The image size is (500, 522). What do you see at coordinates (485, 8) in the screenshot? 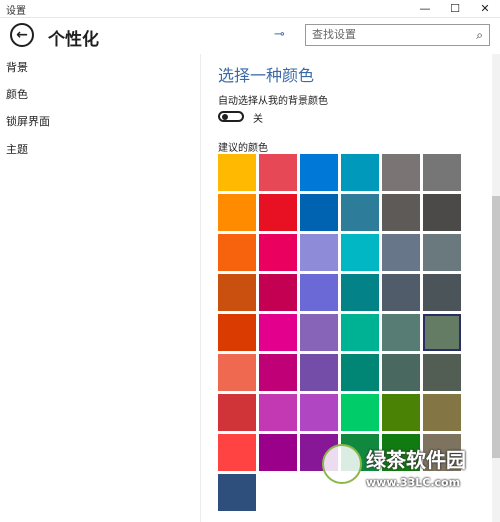
I see `close-button: ✕` at bounding box center [485, 8].